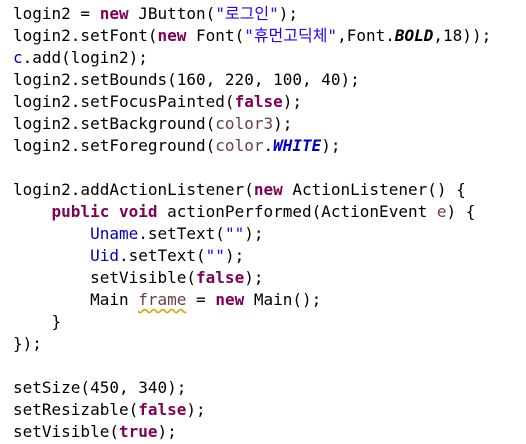 The image size is (526, 444). What do you see at coordinates (239, 145) in the screenshot?
I see `local-variable-token: color` at bounding box center [239, 145].